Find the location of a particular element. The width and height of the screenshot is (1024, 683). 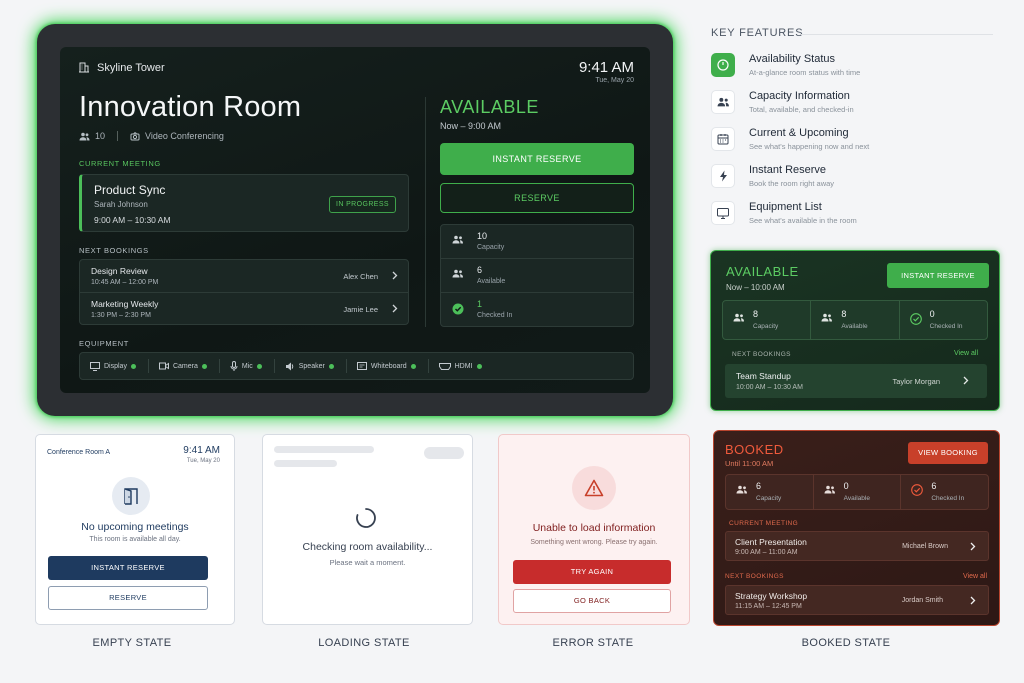

booking-time: 11:15 AM – 12:45 PM is located at coordinates (768, 606).